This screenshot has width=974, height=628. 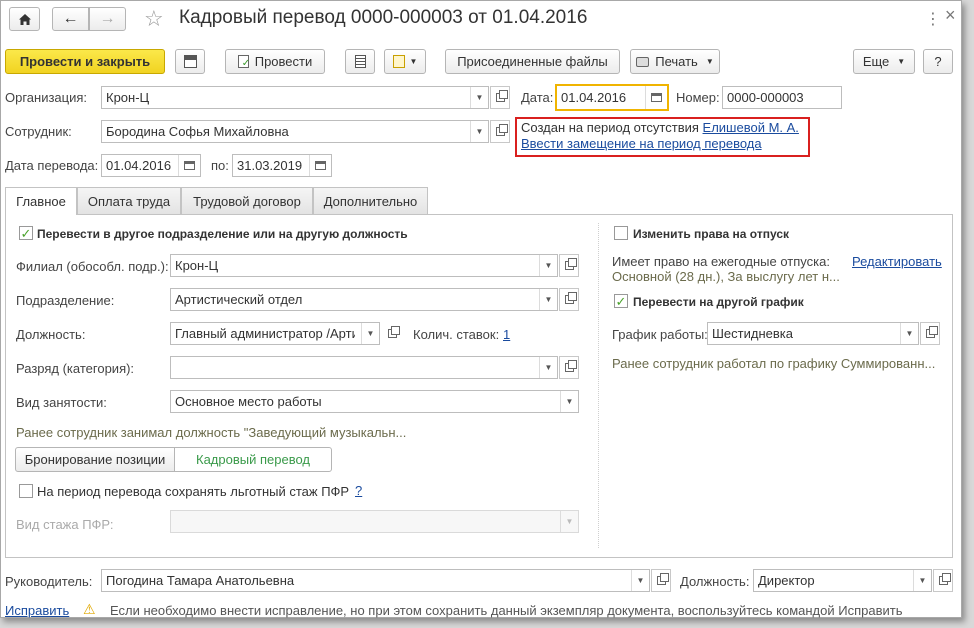 I want to click on create-based-on-button: ▼, so click(x=405, y=61).